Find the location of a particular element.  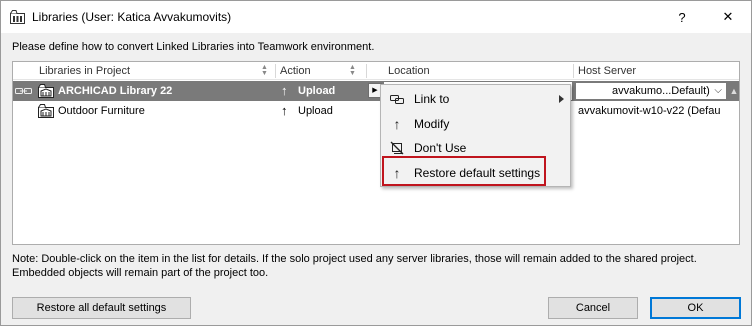

host-server-value: avvakumo...Default) is located at coordinates (661, 91).